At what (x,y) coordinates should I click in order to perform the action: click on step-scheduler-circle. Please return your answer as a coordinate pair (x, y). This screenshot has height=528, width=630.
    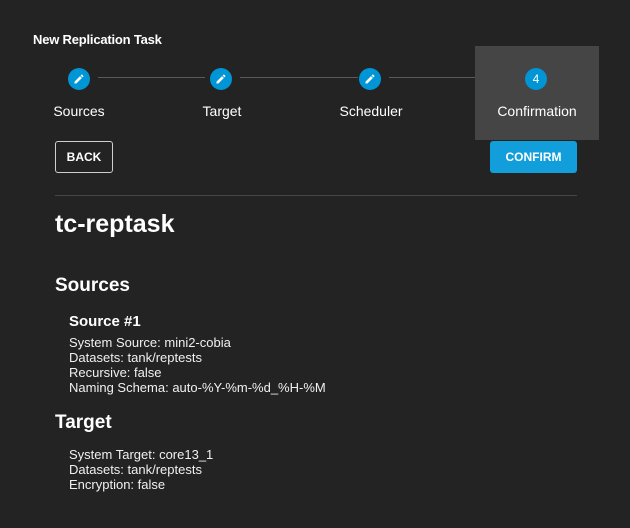
    Looking at the image, I should click on (370, 79).